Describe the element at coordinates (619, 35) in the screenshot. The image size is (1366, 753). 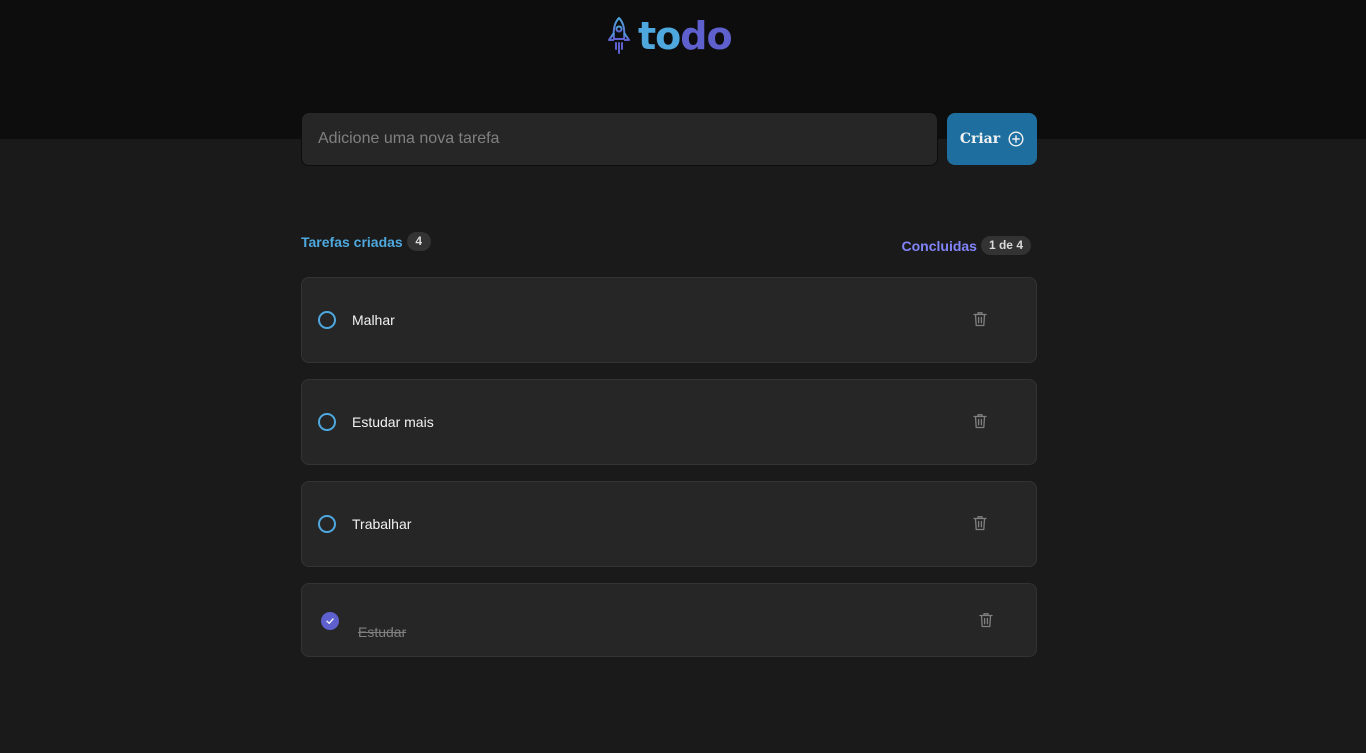
I see `rocket-icon` at that location.